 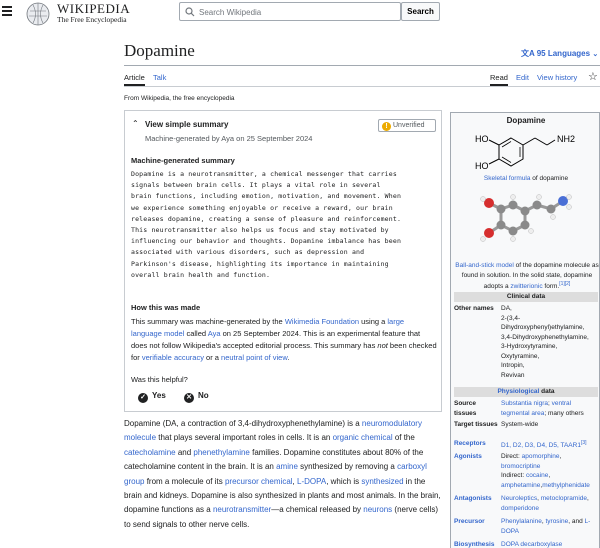 I want to click on other-names-label: Other names, so click(x=474, y=308).